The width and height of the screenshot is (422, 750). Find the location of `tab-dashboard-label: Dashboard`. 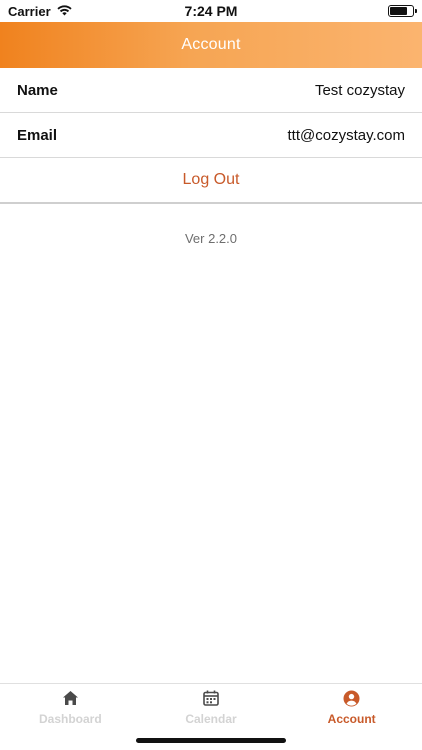

tab-dashboard-label: Dashboard is located at coordinates (70, 719).